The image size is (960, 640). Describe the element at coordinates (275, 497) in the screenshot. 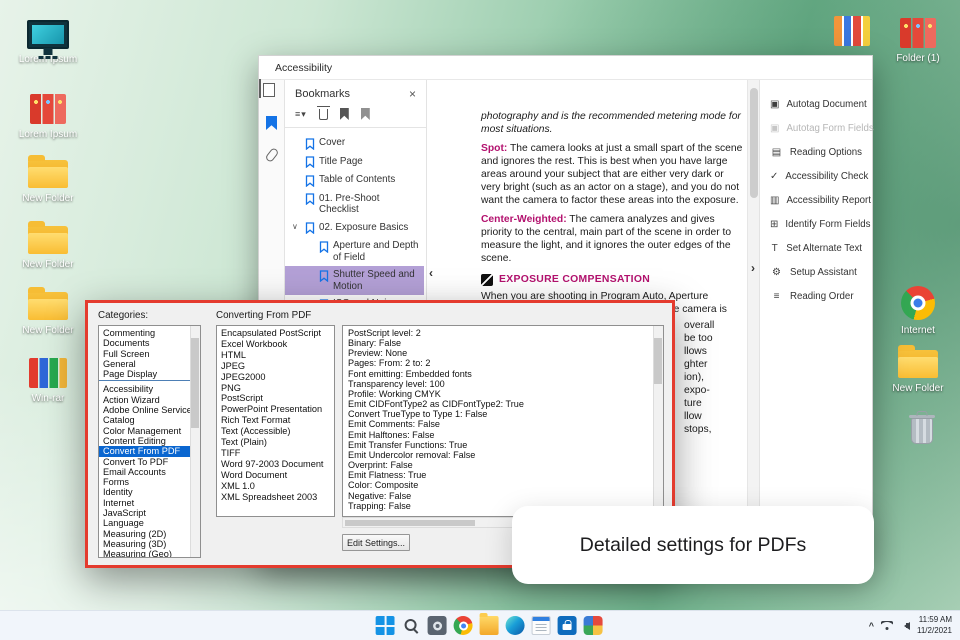

I see `format-item: XML Spreadsheet 2003` at that location.